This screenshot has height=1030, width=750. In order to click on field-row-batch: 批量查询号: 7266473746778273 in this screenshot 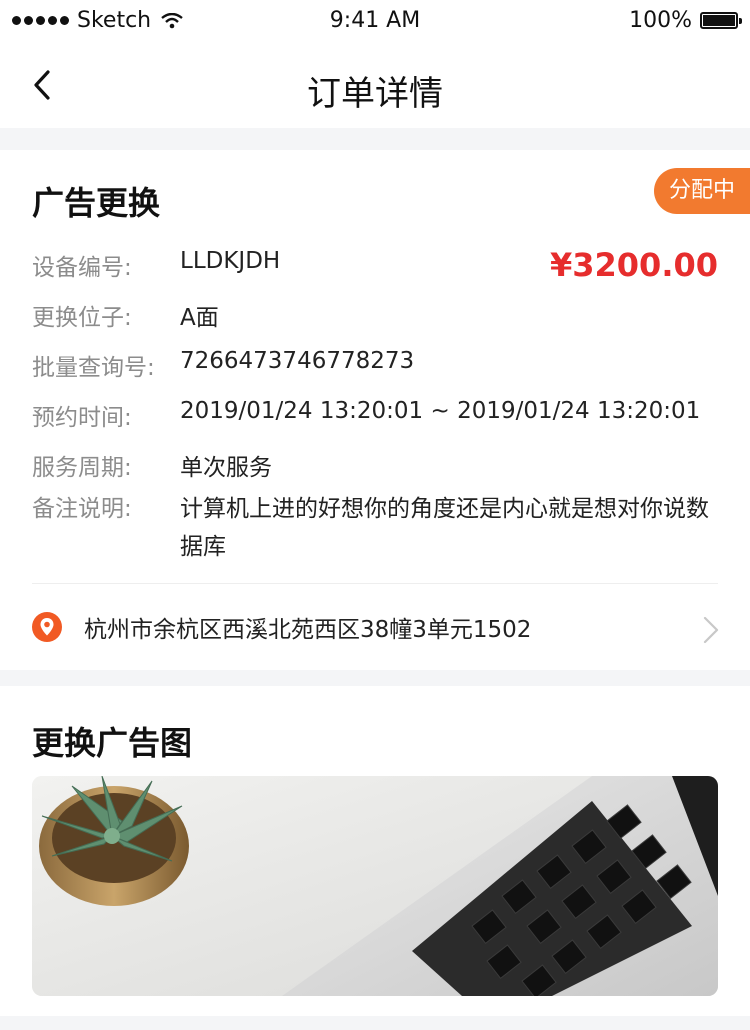, I will do `click(223, 365)`.